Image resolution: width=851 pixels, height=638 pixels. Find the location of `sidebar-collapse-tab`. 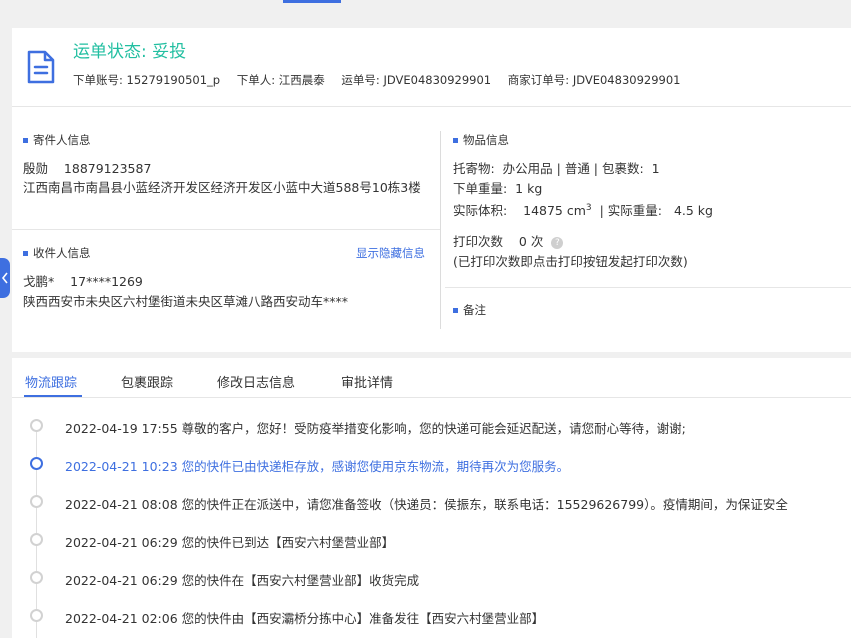

sidebar-collapse-tab is located at coordinates (5, 278).